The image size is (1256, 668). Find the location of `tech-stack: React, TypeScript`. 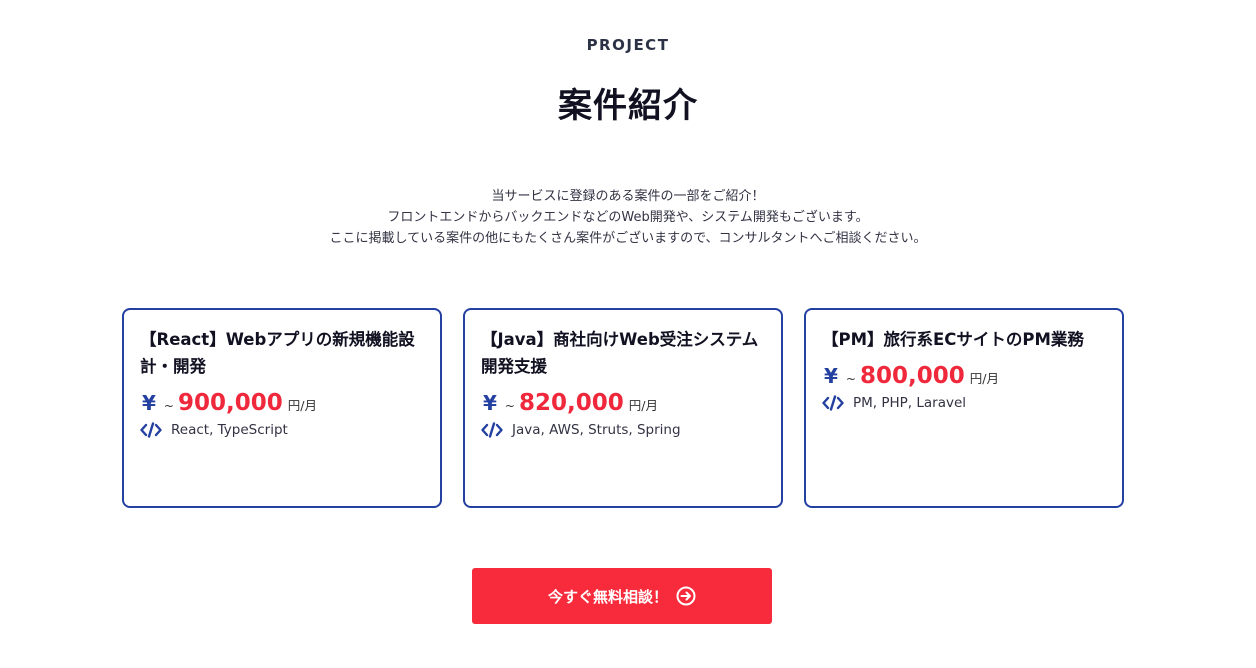

tech-stack: React, TypeScript is located at coordinates (229, 430).